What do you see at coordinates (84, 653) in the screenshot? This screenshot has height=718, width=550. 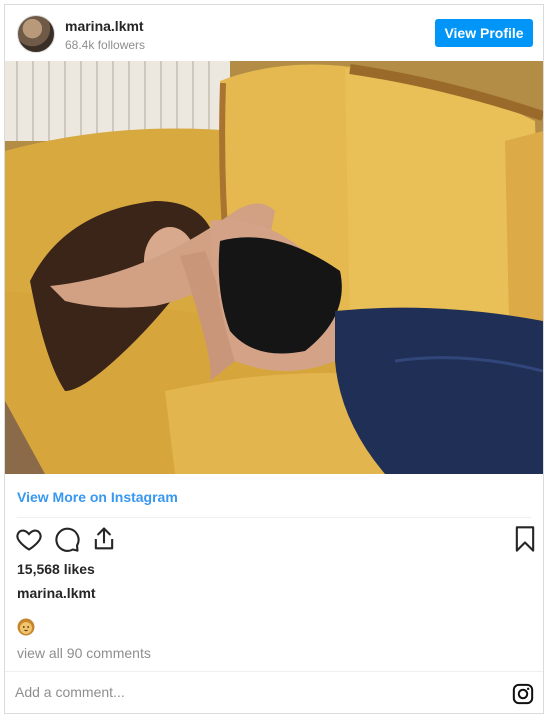 I see `view-all-comments-link: view all 90 comments` at bounding box center [84, 653].